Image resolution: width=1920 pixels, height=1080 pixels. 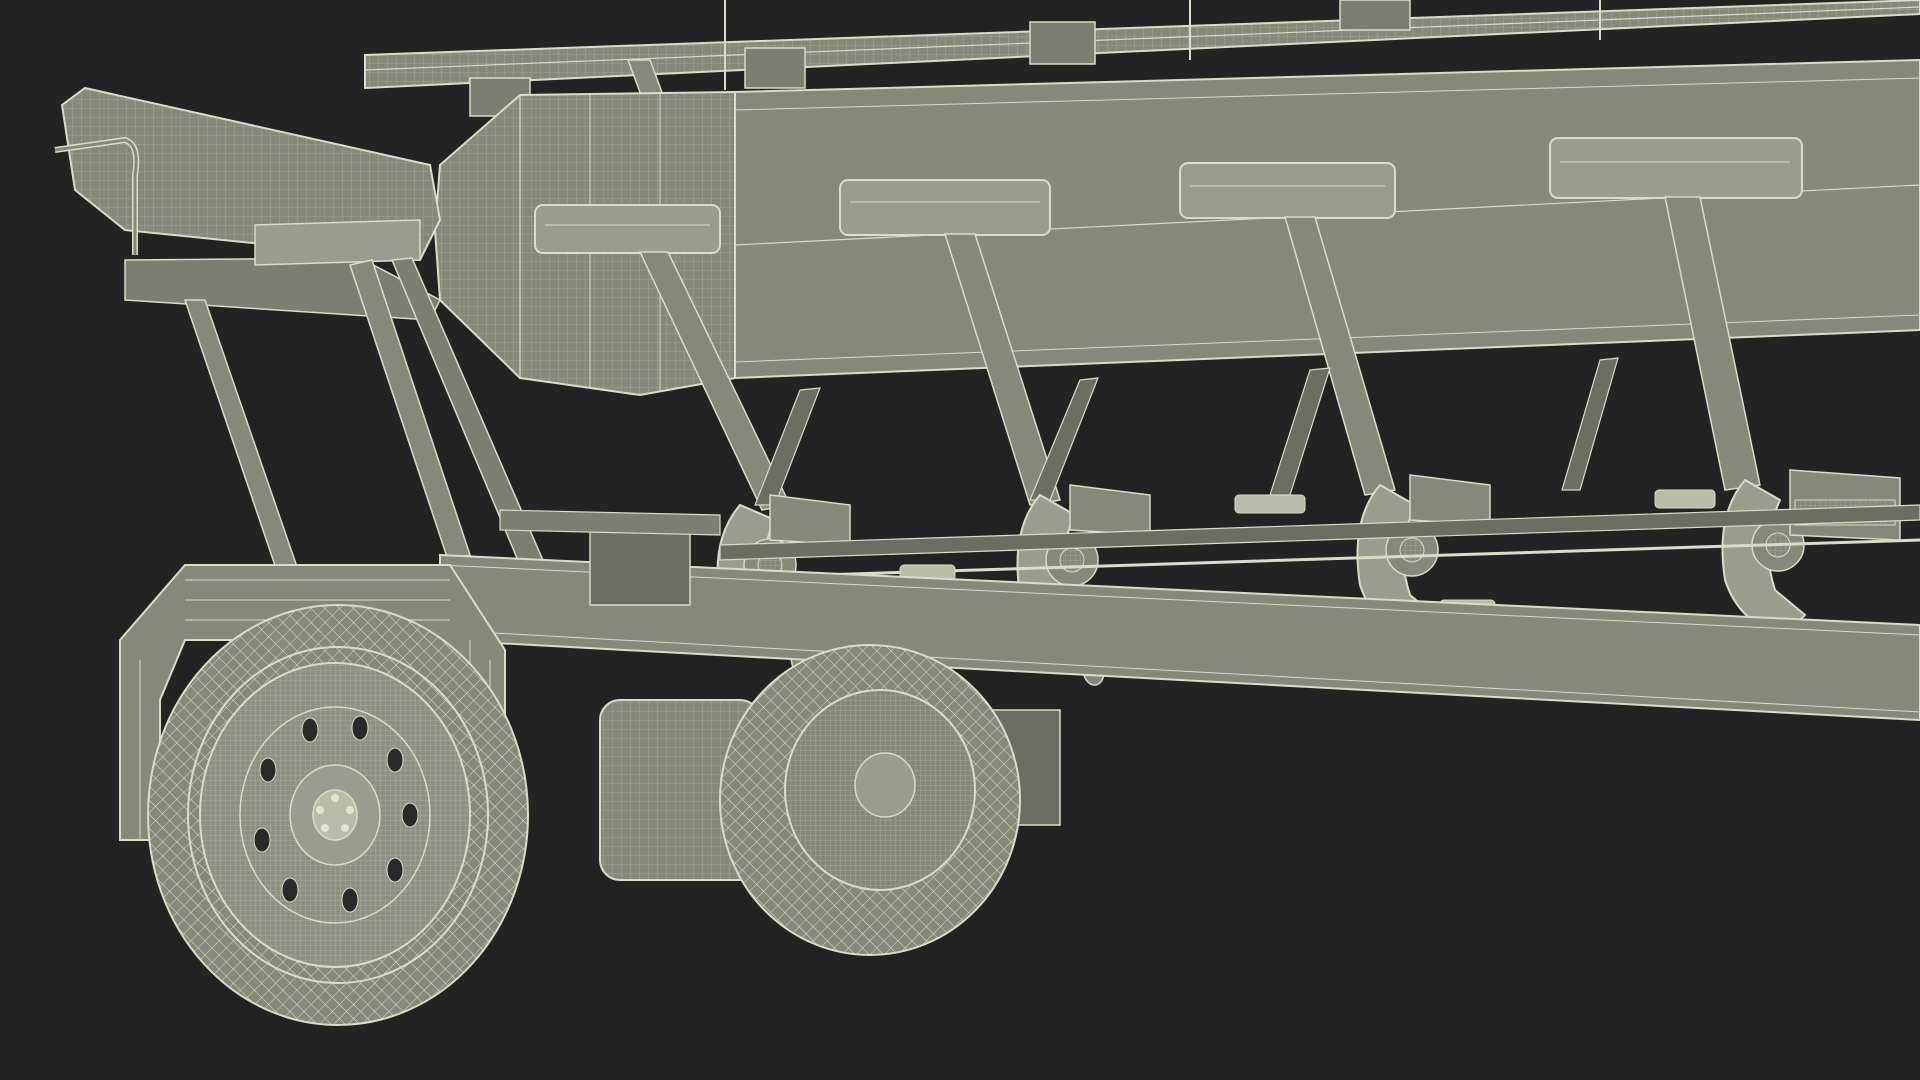 I want to click on near-wheel, so click(x=338, y=815).